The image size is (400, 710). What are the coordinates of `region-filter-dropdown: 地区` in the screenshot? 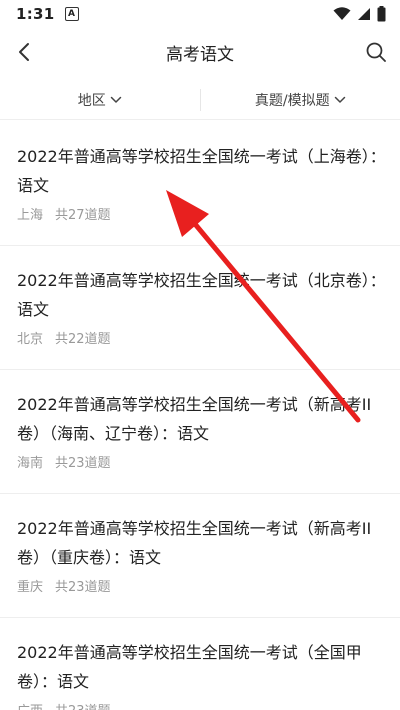 It's located at (100, 100).